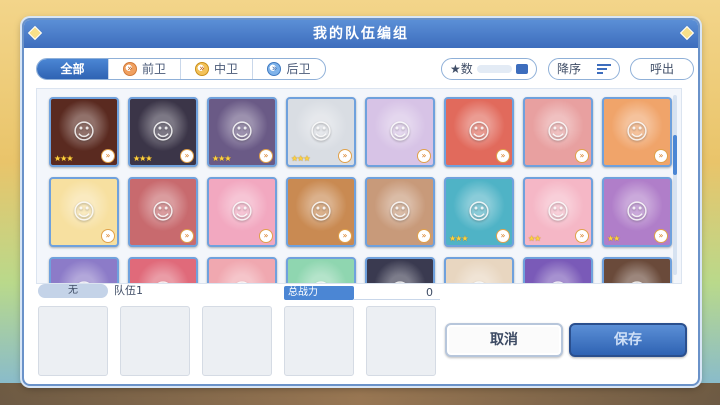  Describe the element at coordinates (569, 69) in the screenshot. I see `order-label: 降序` at that location.